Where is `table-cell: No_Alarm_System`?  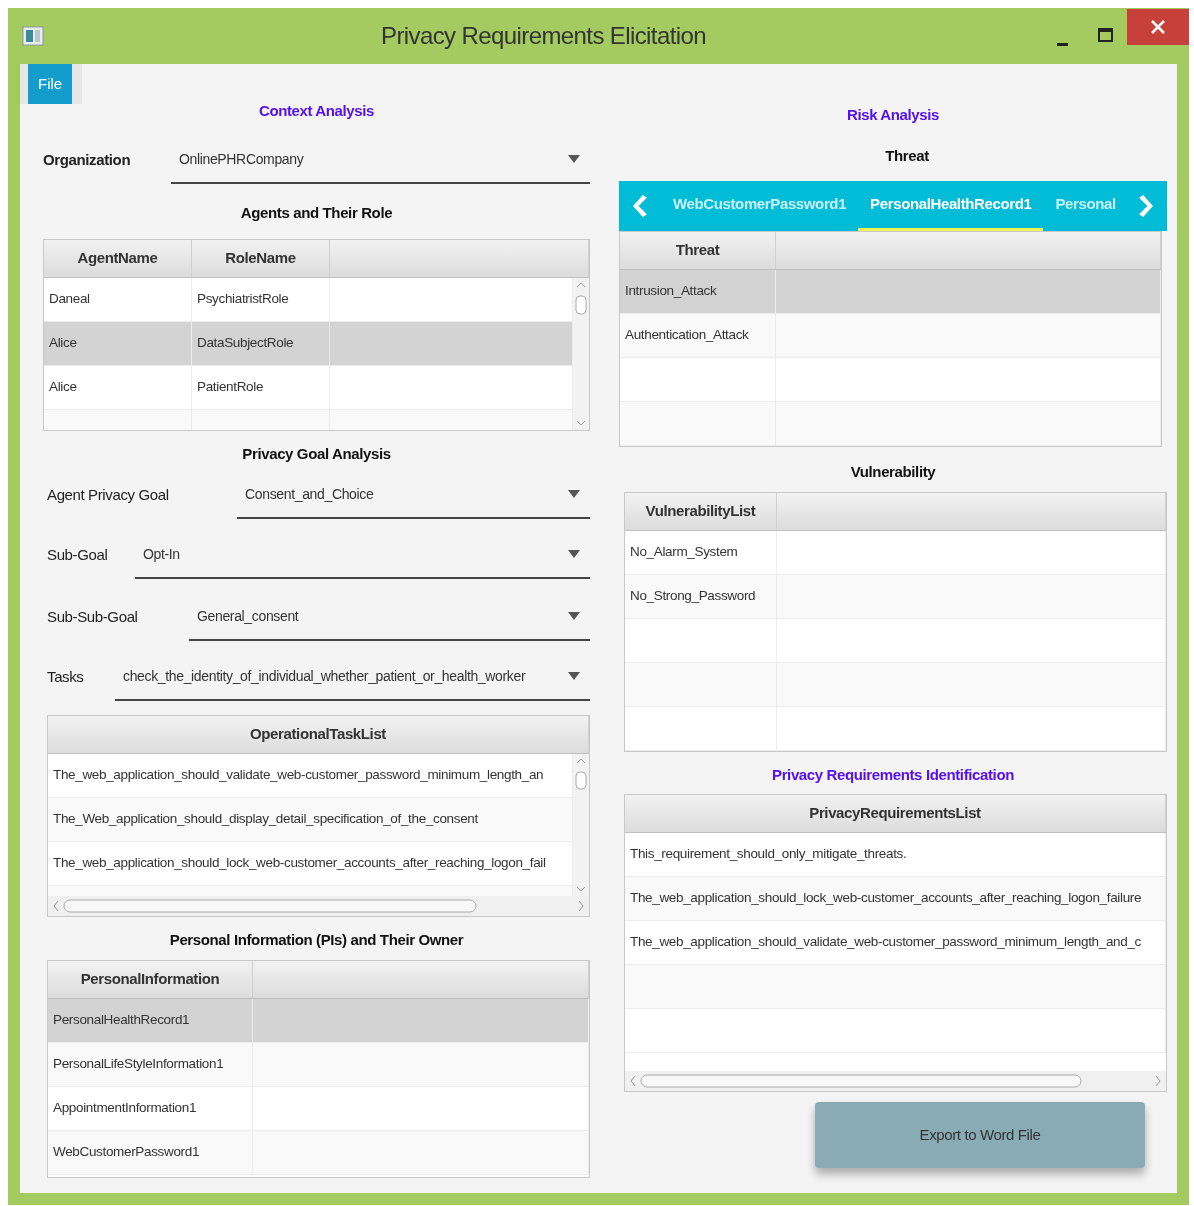 table-cell: No_Alarm_System is located at coordinates (701, 552).